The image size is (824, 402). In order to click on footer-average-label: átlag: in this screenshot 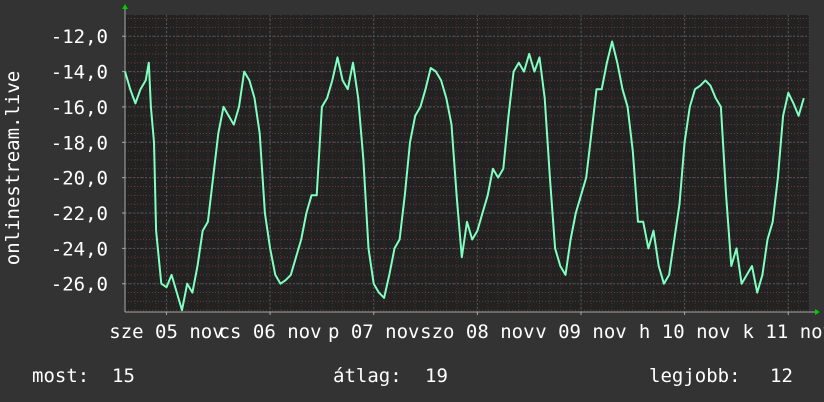, I will do `click(367, 376)`.